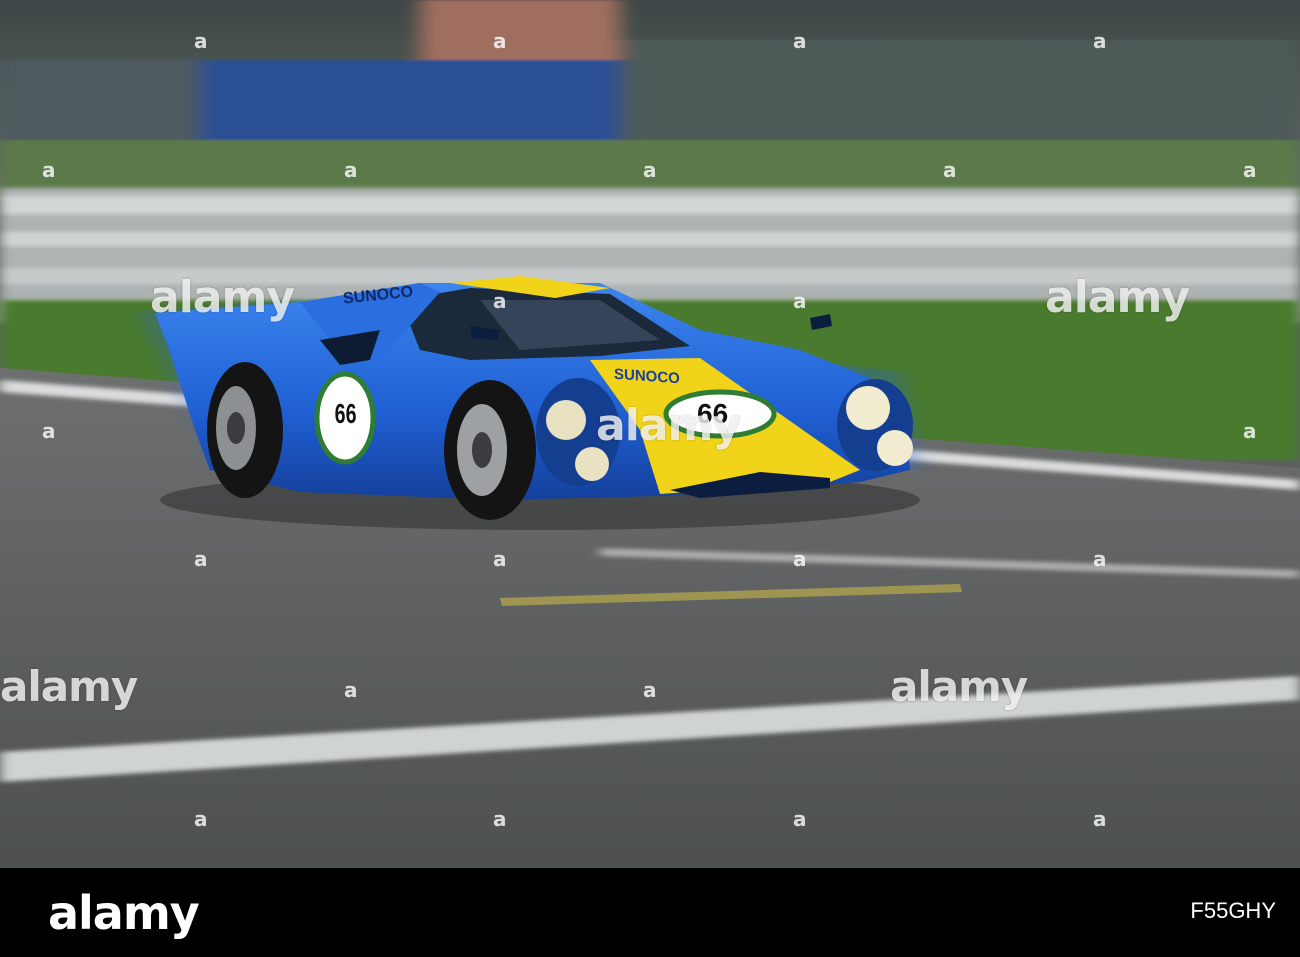 The height and width of the screenshot is (957, 1300). I want to click on image-id: F55GHY, so click(1233, 910).